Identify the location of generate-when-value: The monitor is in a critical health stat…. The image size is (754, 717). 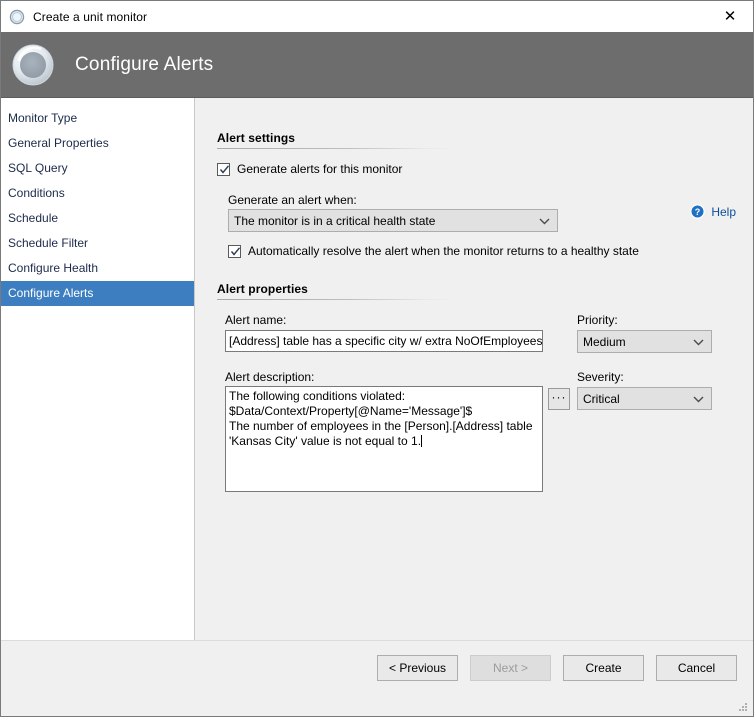
(335, 220).